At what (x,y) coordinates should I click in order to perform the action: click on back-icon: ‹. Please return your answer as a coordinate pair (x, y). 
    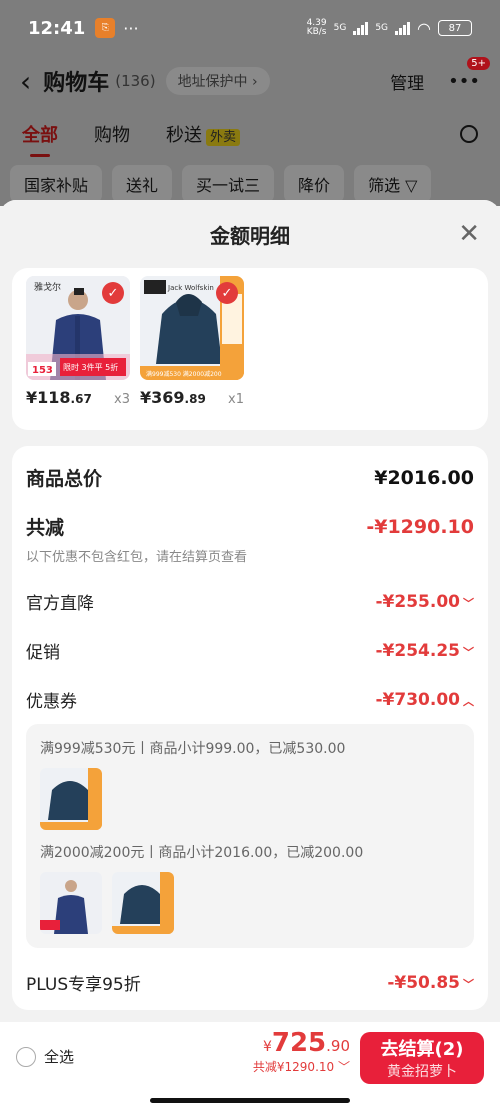
    Looking at the image, I should click on (25, 81).